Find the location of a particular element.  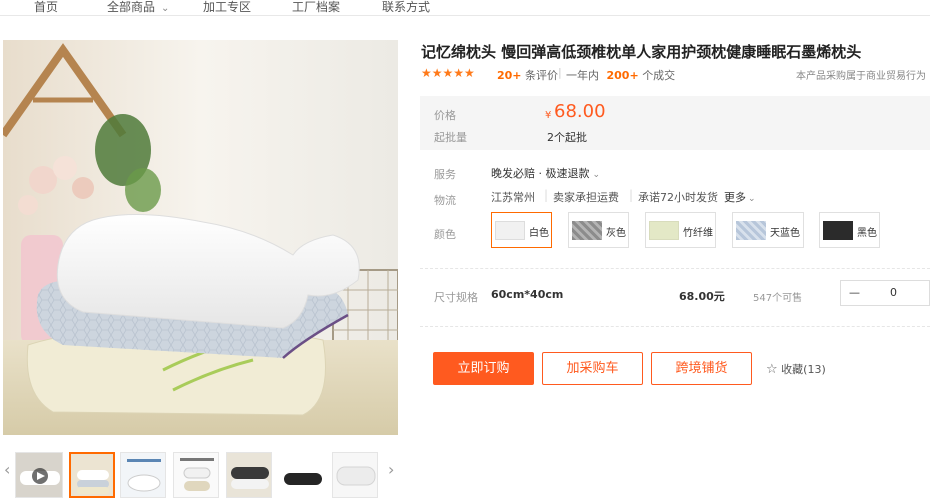

price-label: 价格 is located at coordinates (445, 115).